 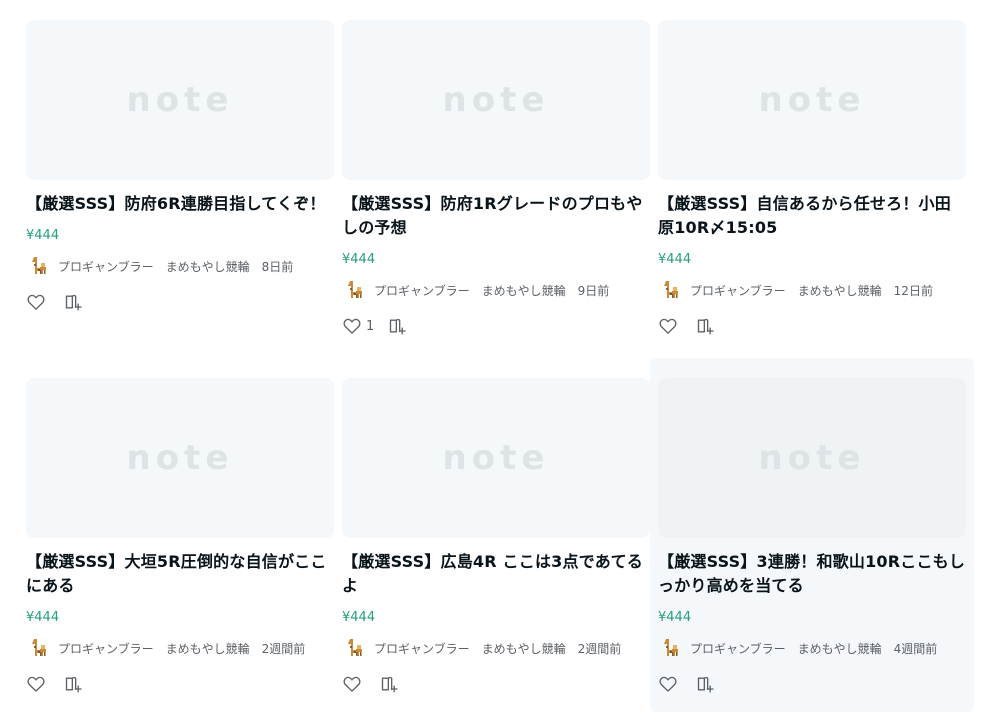 I want to click on like-button: 1, so click(x=358, y=326).